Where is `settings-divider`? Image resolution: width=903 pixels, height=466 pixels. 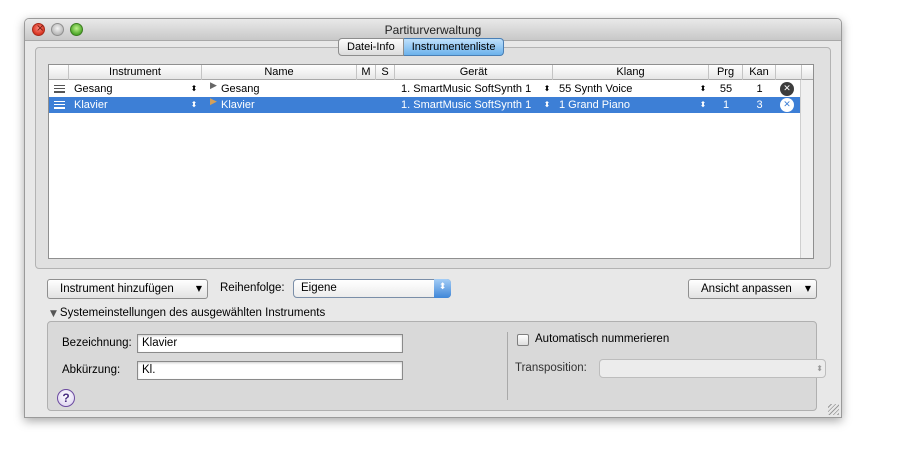
settings-divider is located at coordinates (507, 366).